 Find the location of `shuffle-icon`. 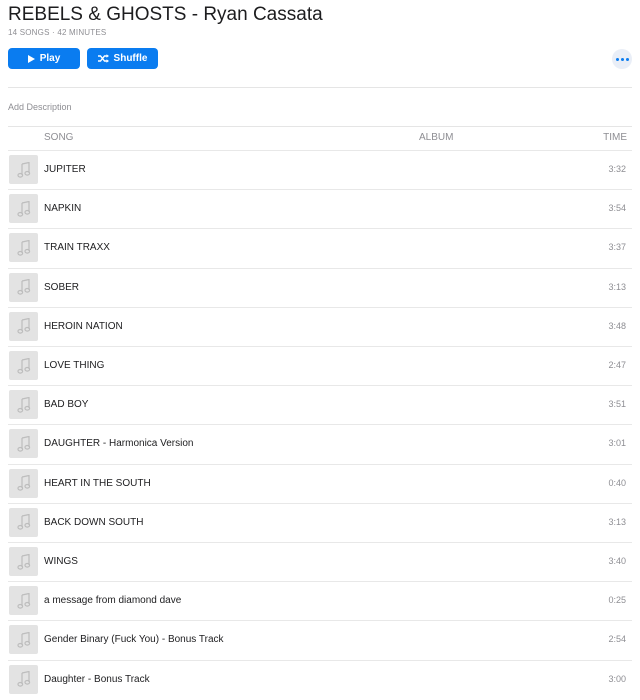

shuffle-icon is located at coordinates (103, 58).